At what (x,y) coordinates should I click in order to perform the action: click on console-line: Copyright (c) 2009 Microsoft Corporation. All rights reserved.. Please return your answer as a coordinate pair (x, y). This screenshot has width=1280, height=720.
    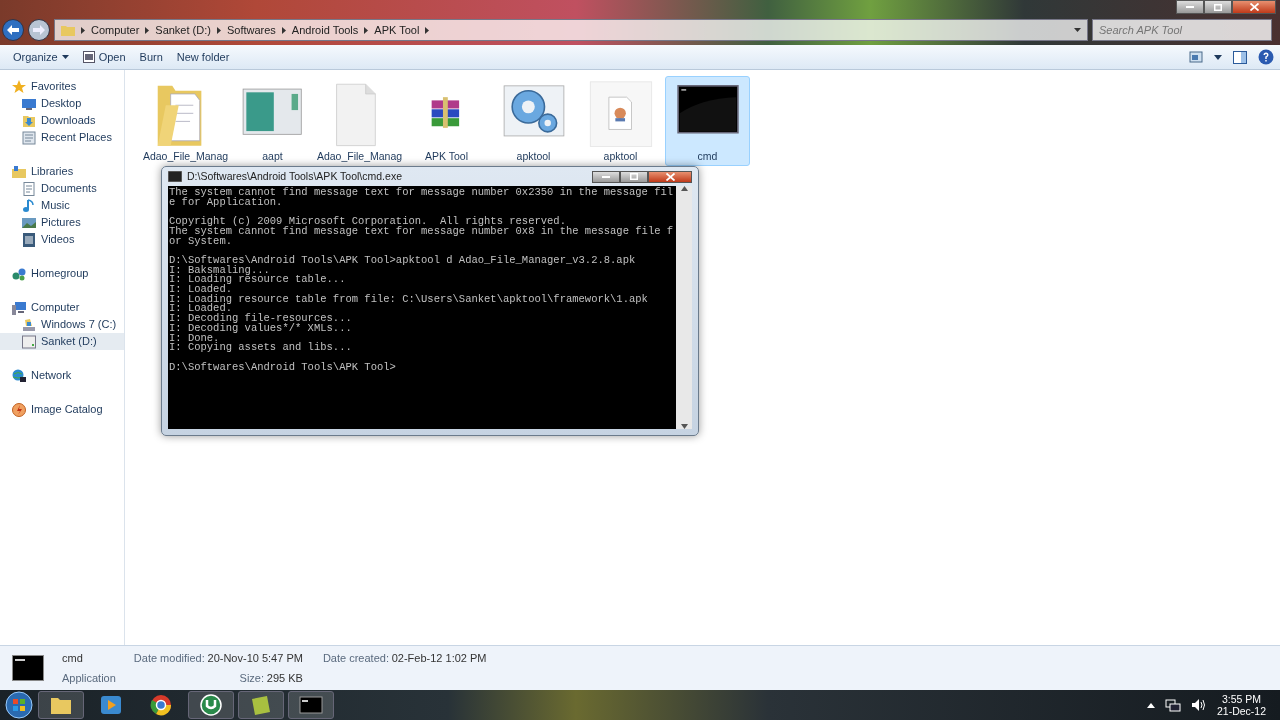
    Looking at the image, I should click on (367, 222).